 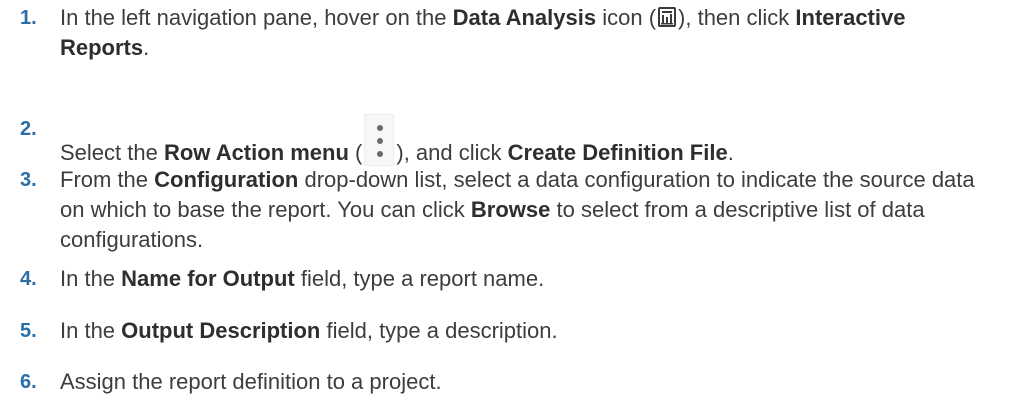 I want to click on ui-term: Name for Output, so click(x=208, y=278).